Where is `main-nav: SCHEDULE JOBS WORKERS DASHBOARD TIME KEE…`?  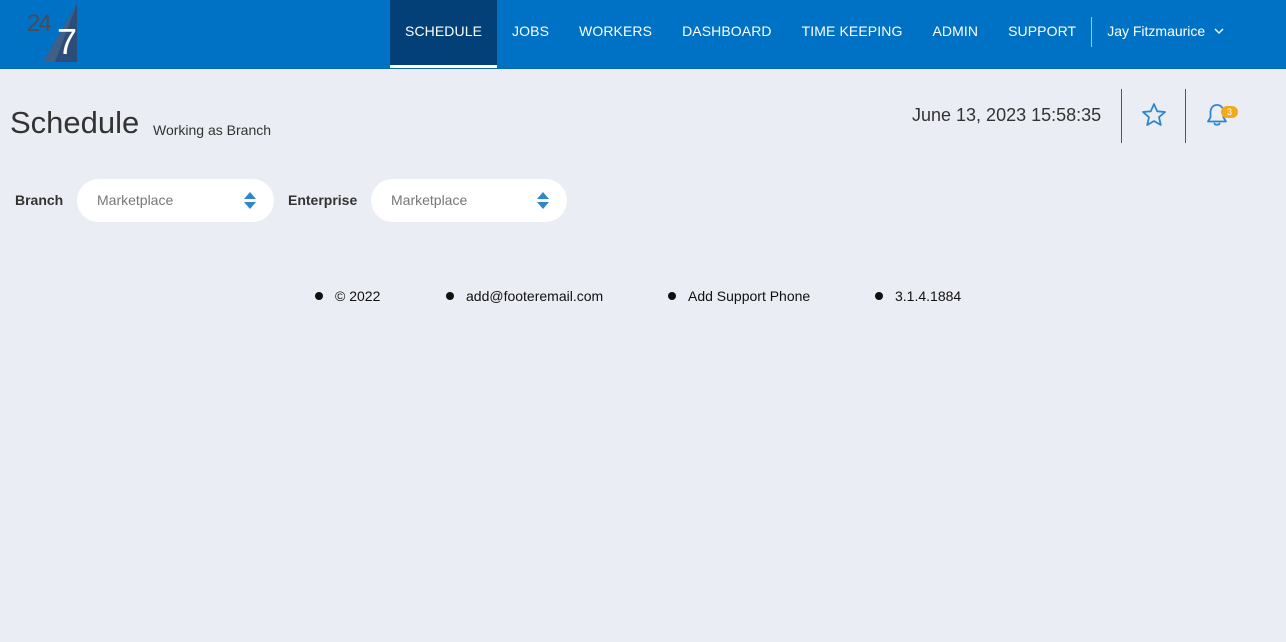 main-nav: SCHEDULE JOBS WORKERS DASHBOARD TIME KEE… is located at coordinates (814, 34).